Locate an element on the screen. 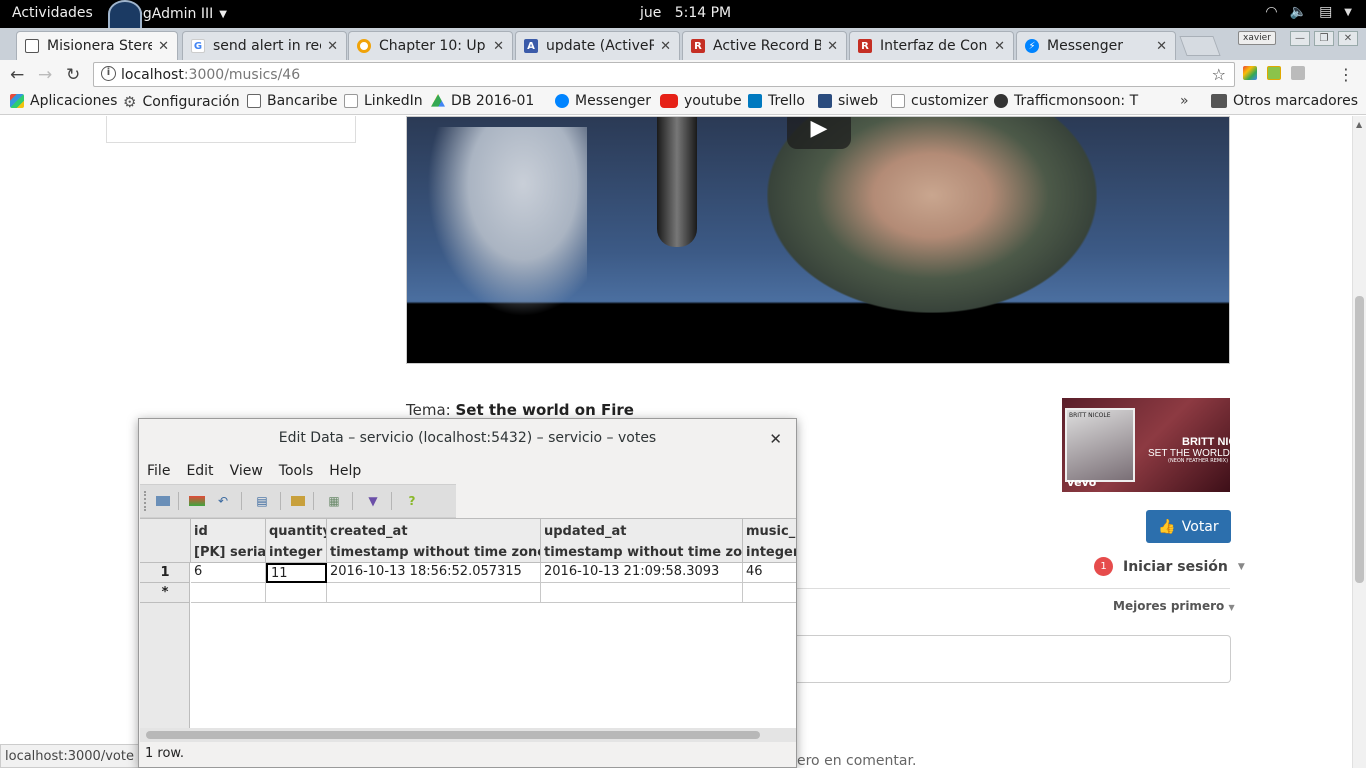 The width and height of the screenshot is (1366, 768). back-arrow-icon: ← is located at coordinates (17, 75).